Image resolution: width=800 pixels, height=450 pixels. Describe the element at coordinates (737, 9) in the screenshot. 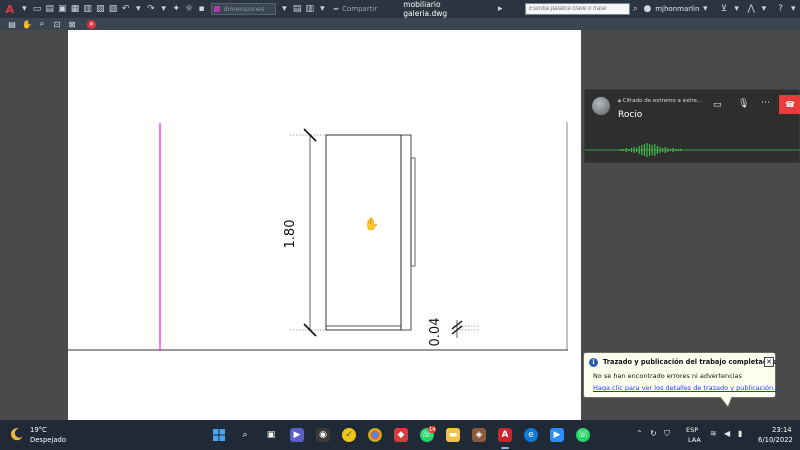

I see `cart-dropdown-icon: ▾` at that location.